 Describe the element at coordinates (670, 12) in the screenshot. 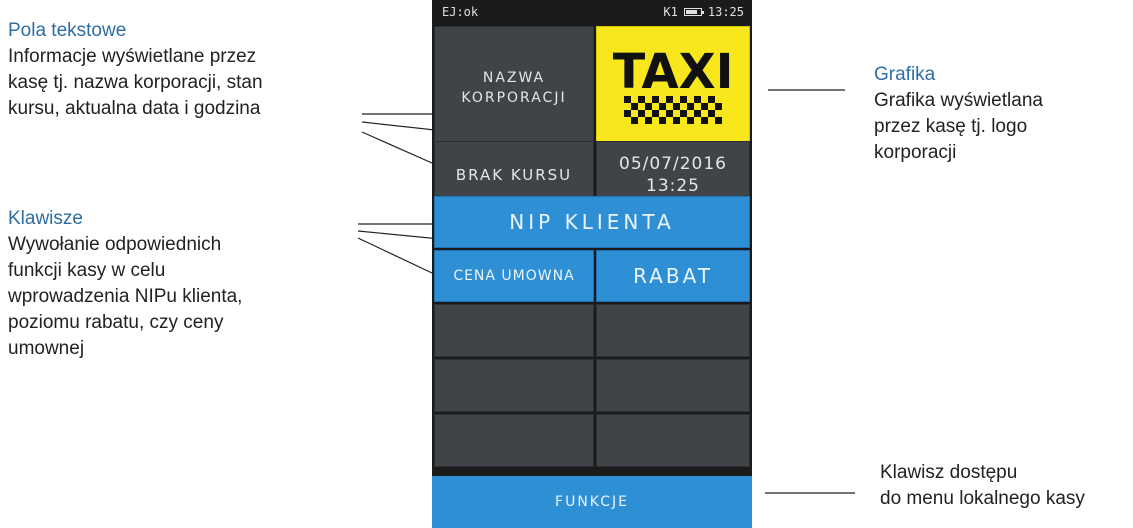

I see `register-id: K1` at that location.